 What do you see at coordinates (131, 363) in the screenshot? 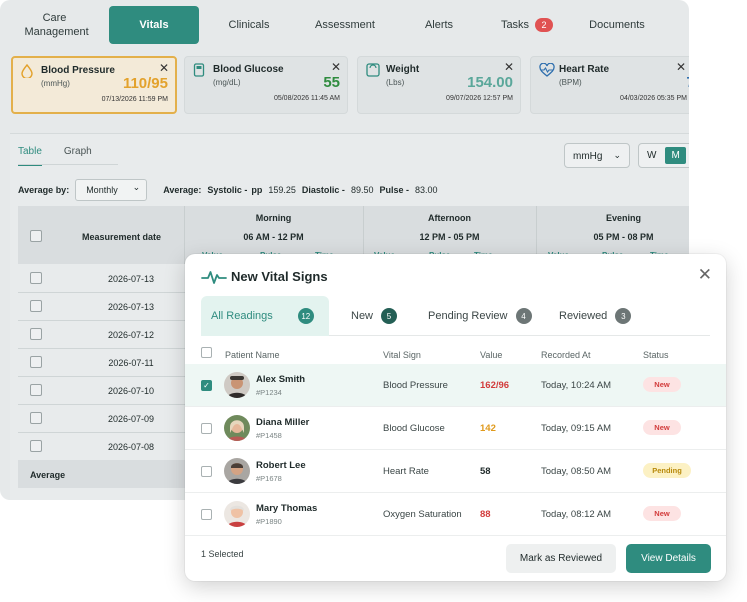
I see `measurement-date: 2026-07-11` at bounding box center [131, 363].